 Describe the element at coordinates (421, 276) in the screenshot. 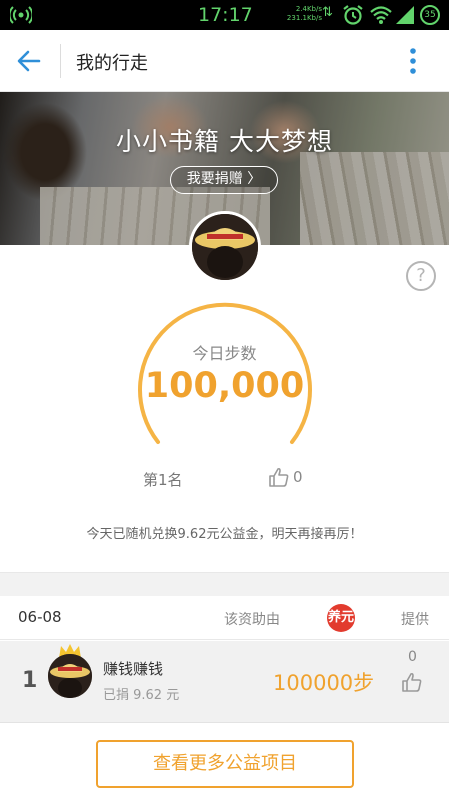

I see `help-icon: ?` at that location.